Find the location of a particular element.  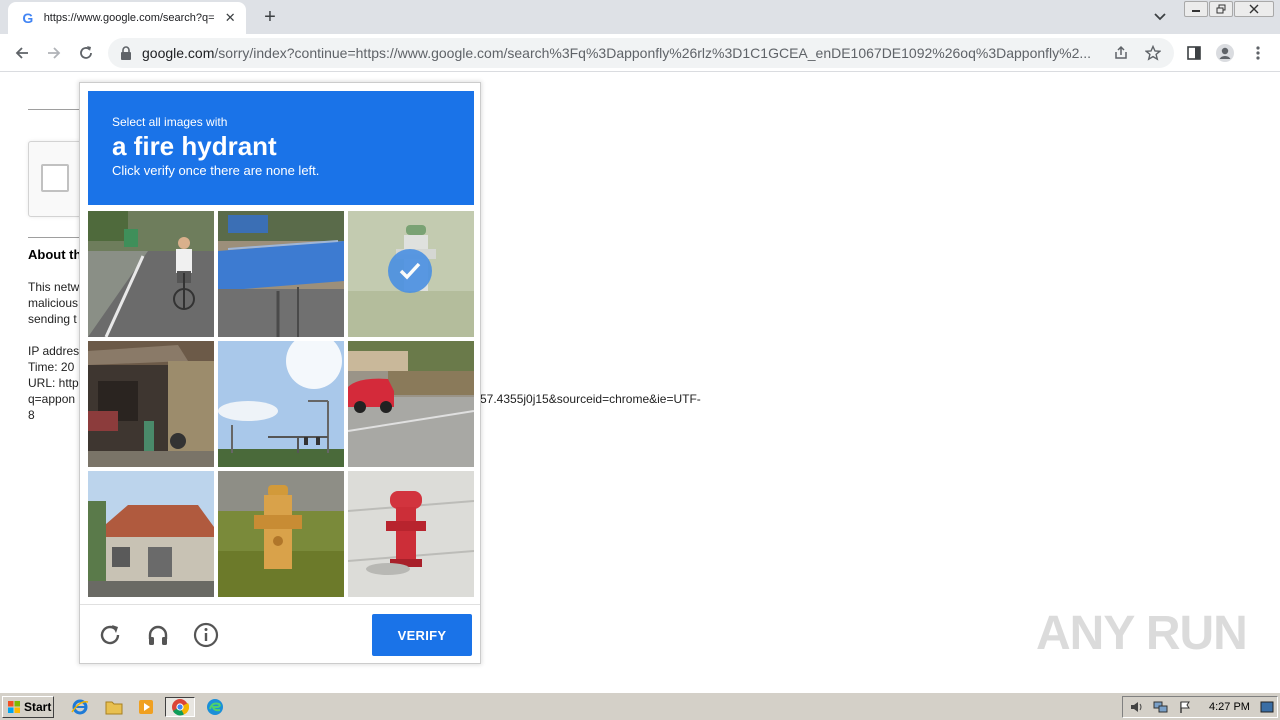

audio-challenge-icon is located at coordinates (158, 635).